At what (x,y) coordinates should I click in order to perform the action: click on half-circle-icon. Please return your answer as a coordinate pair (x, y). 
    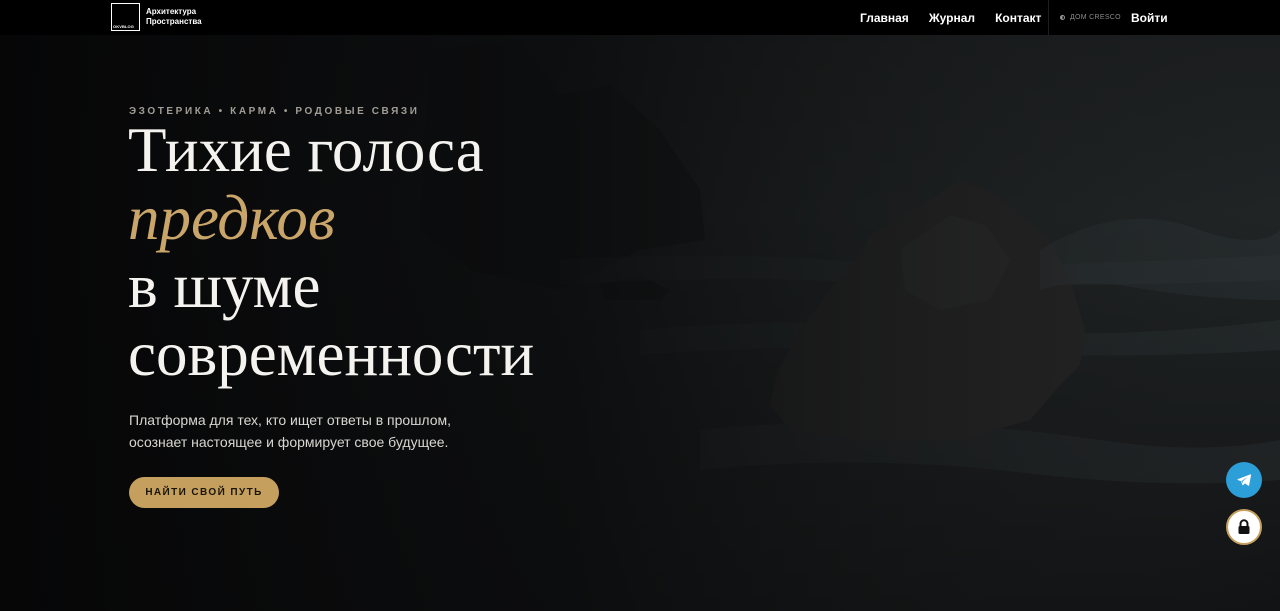
    Looking at the image, I should click on (1062, 17).